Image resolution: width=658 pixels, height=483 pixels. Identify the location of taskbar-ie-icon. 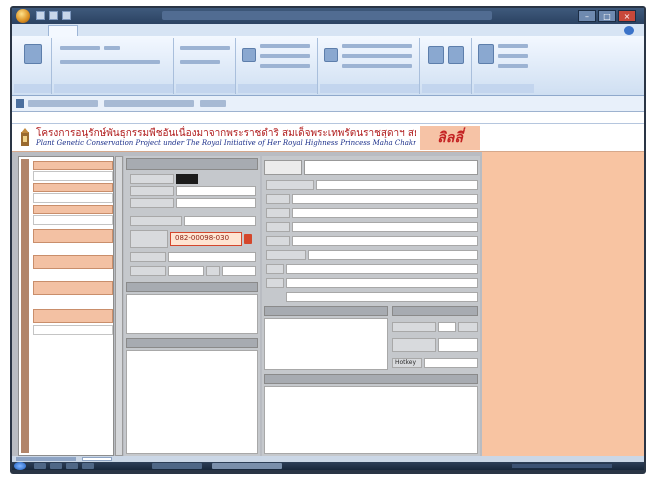
(40, 466).